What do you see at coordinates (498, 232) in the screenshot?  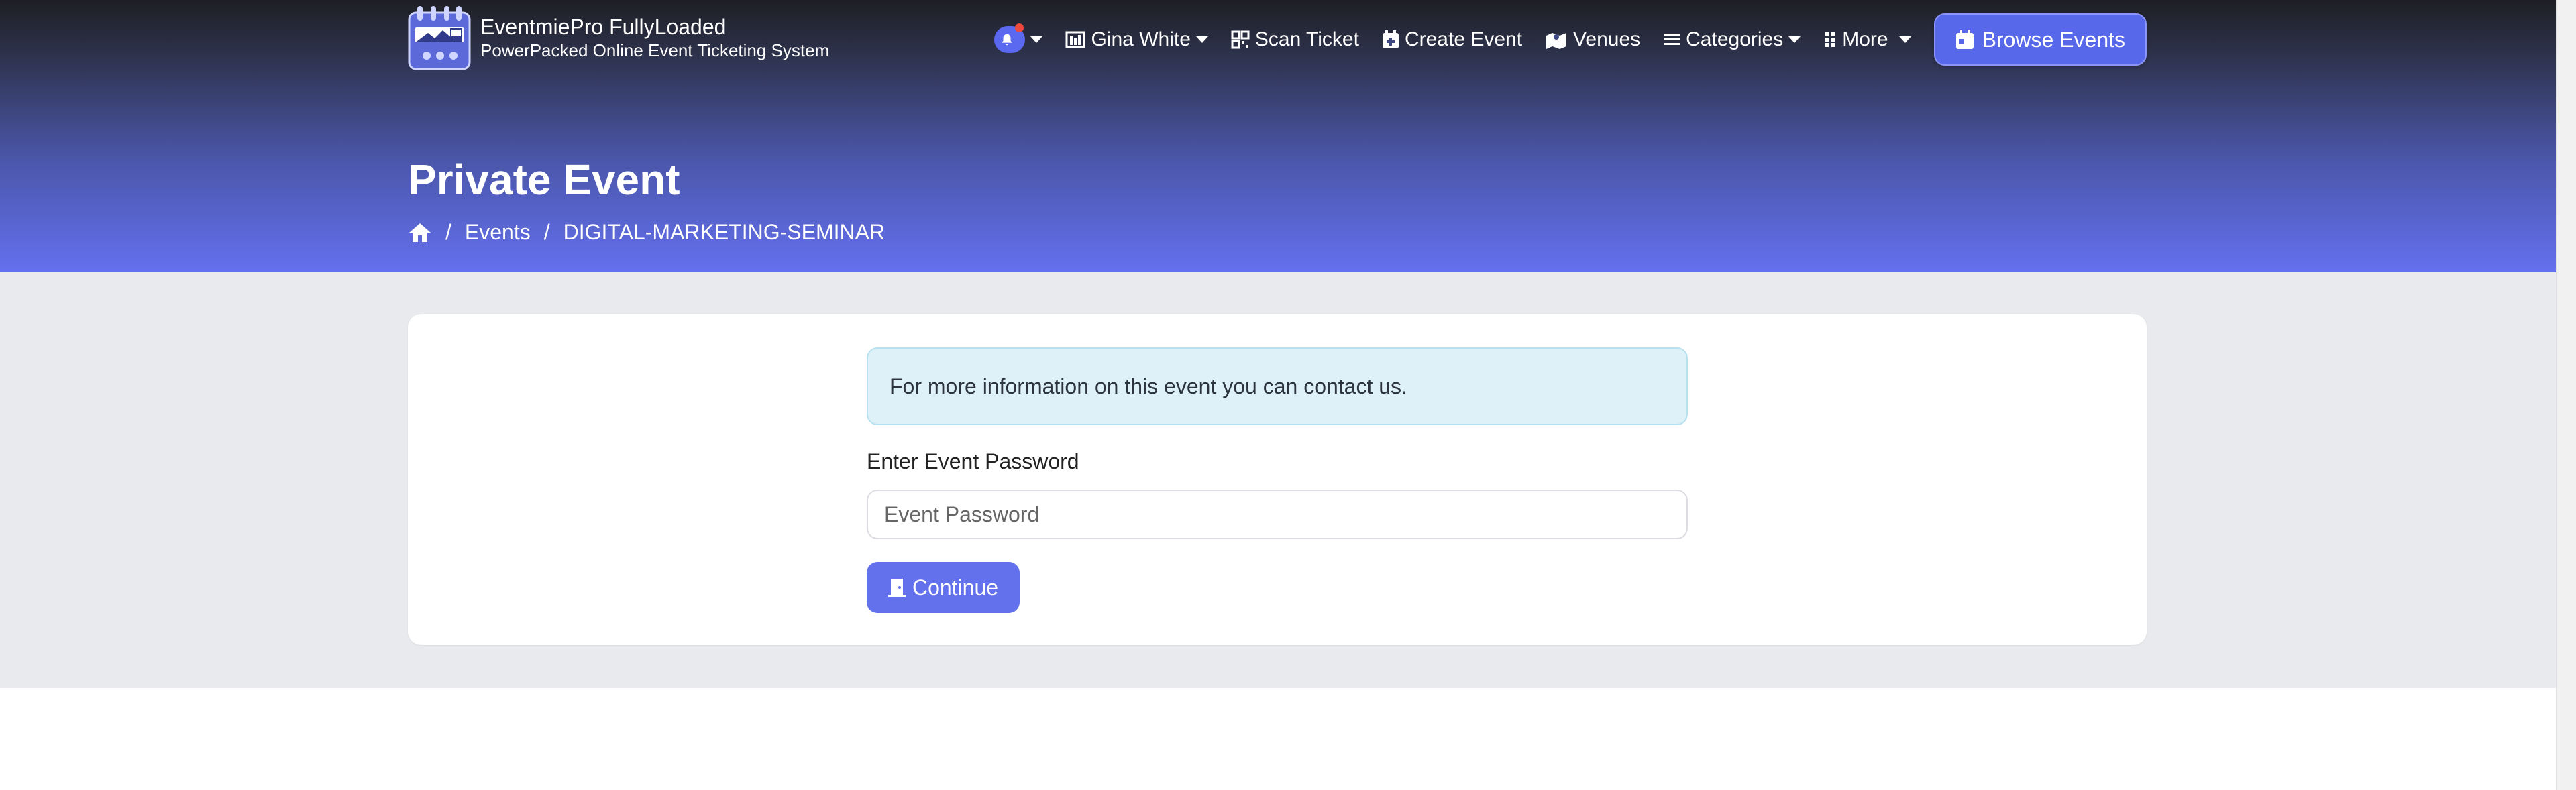 I see `breadcrumb-events-link: Events` at bounding box center [498, 232].